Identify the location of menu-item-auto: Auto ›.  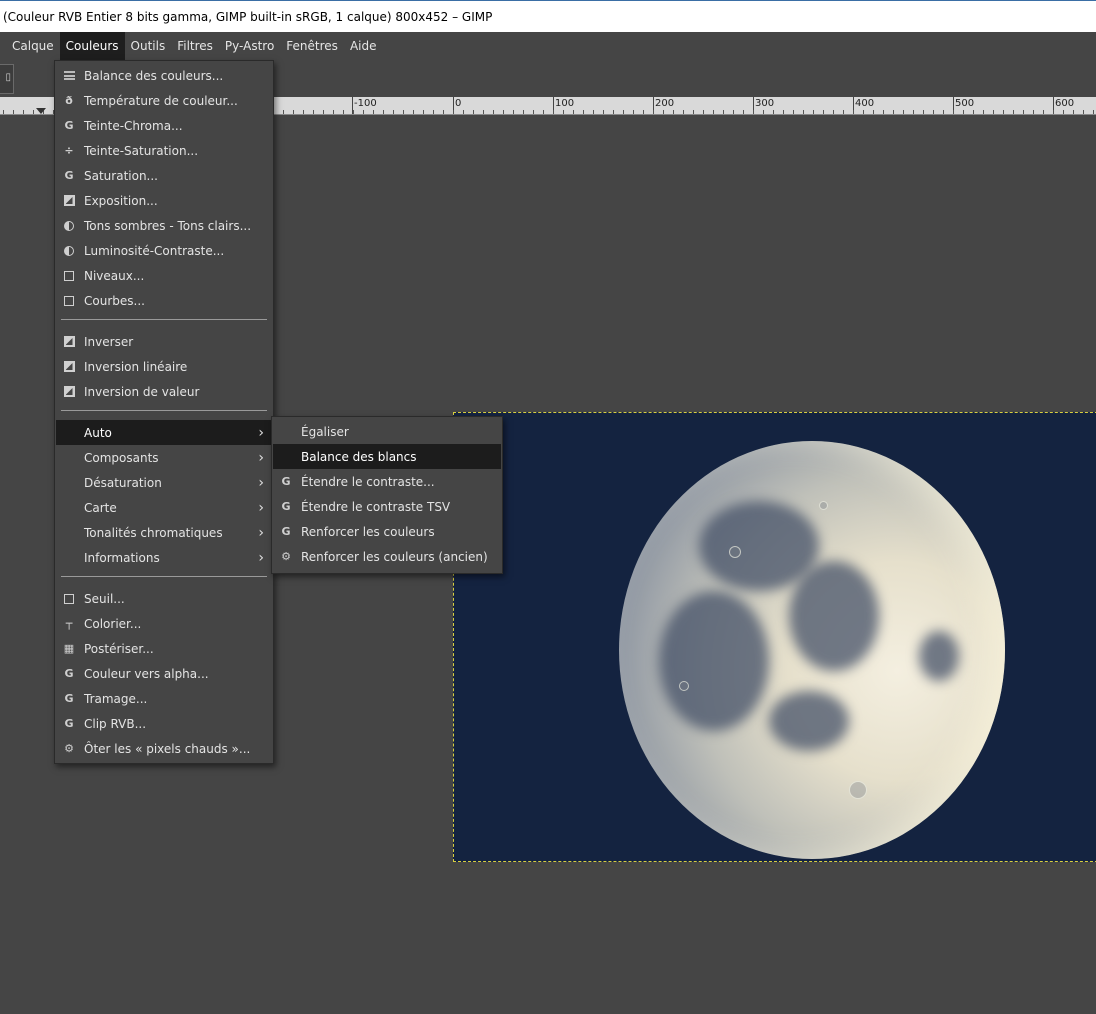
(164, 432).